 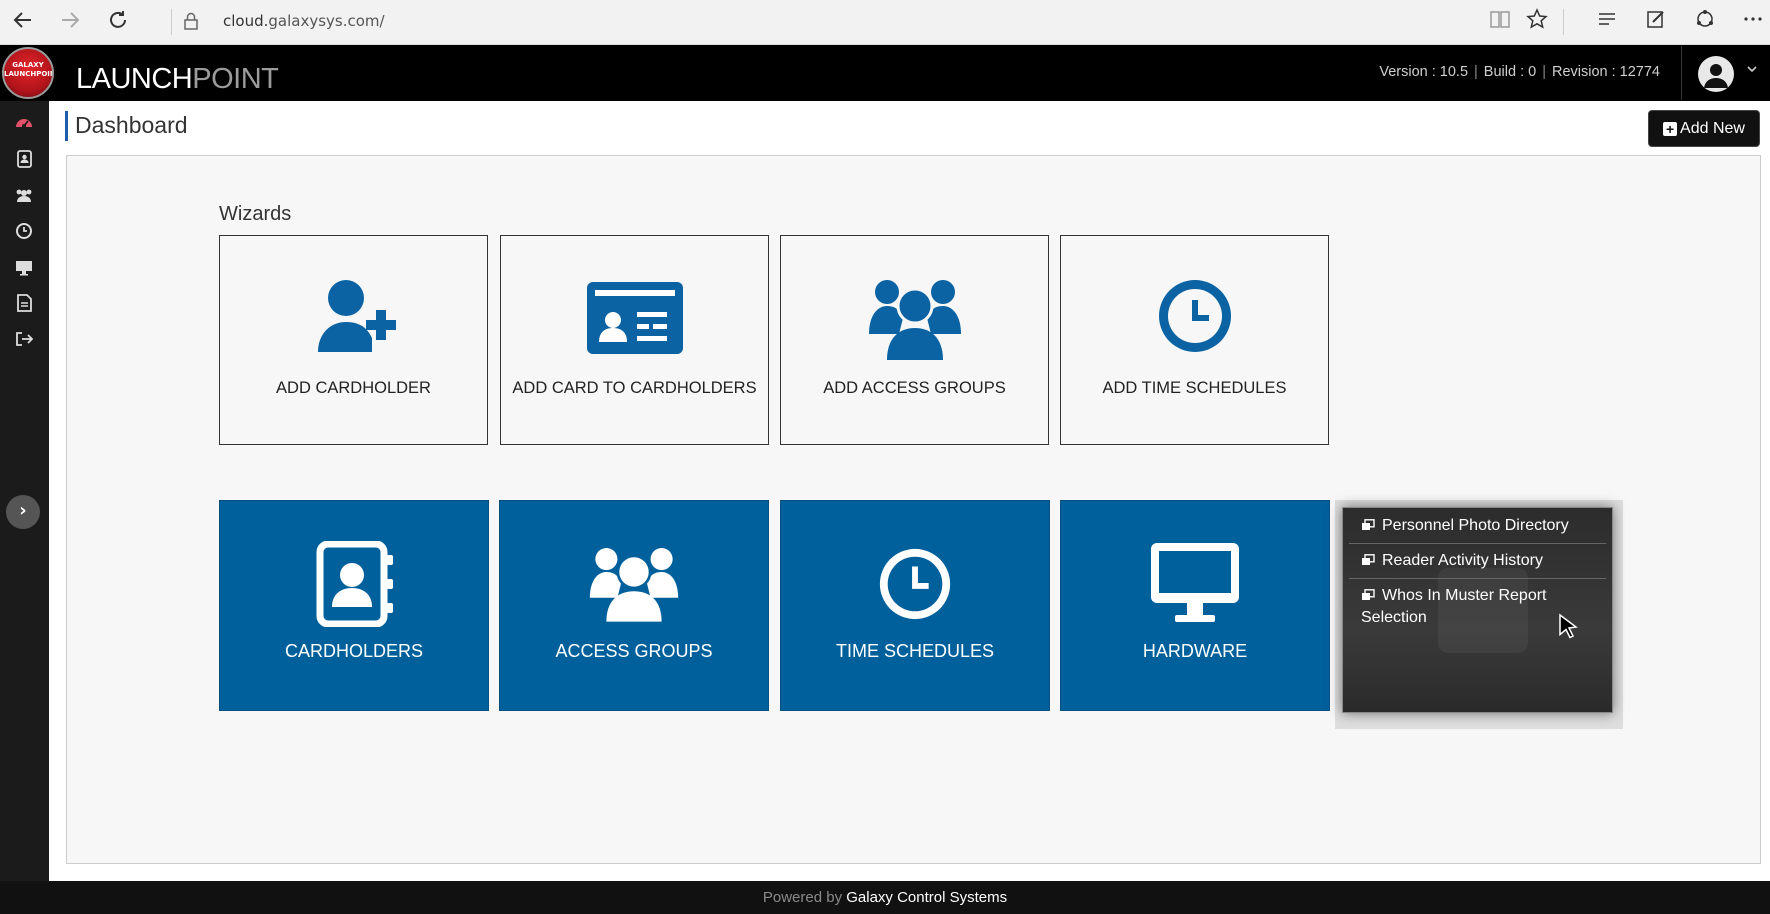 What do you see at coordinates (66, 126) in the screenshot?
I see `title-accent-bar` at bounding box center [66, 126].